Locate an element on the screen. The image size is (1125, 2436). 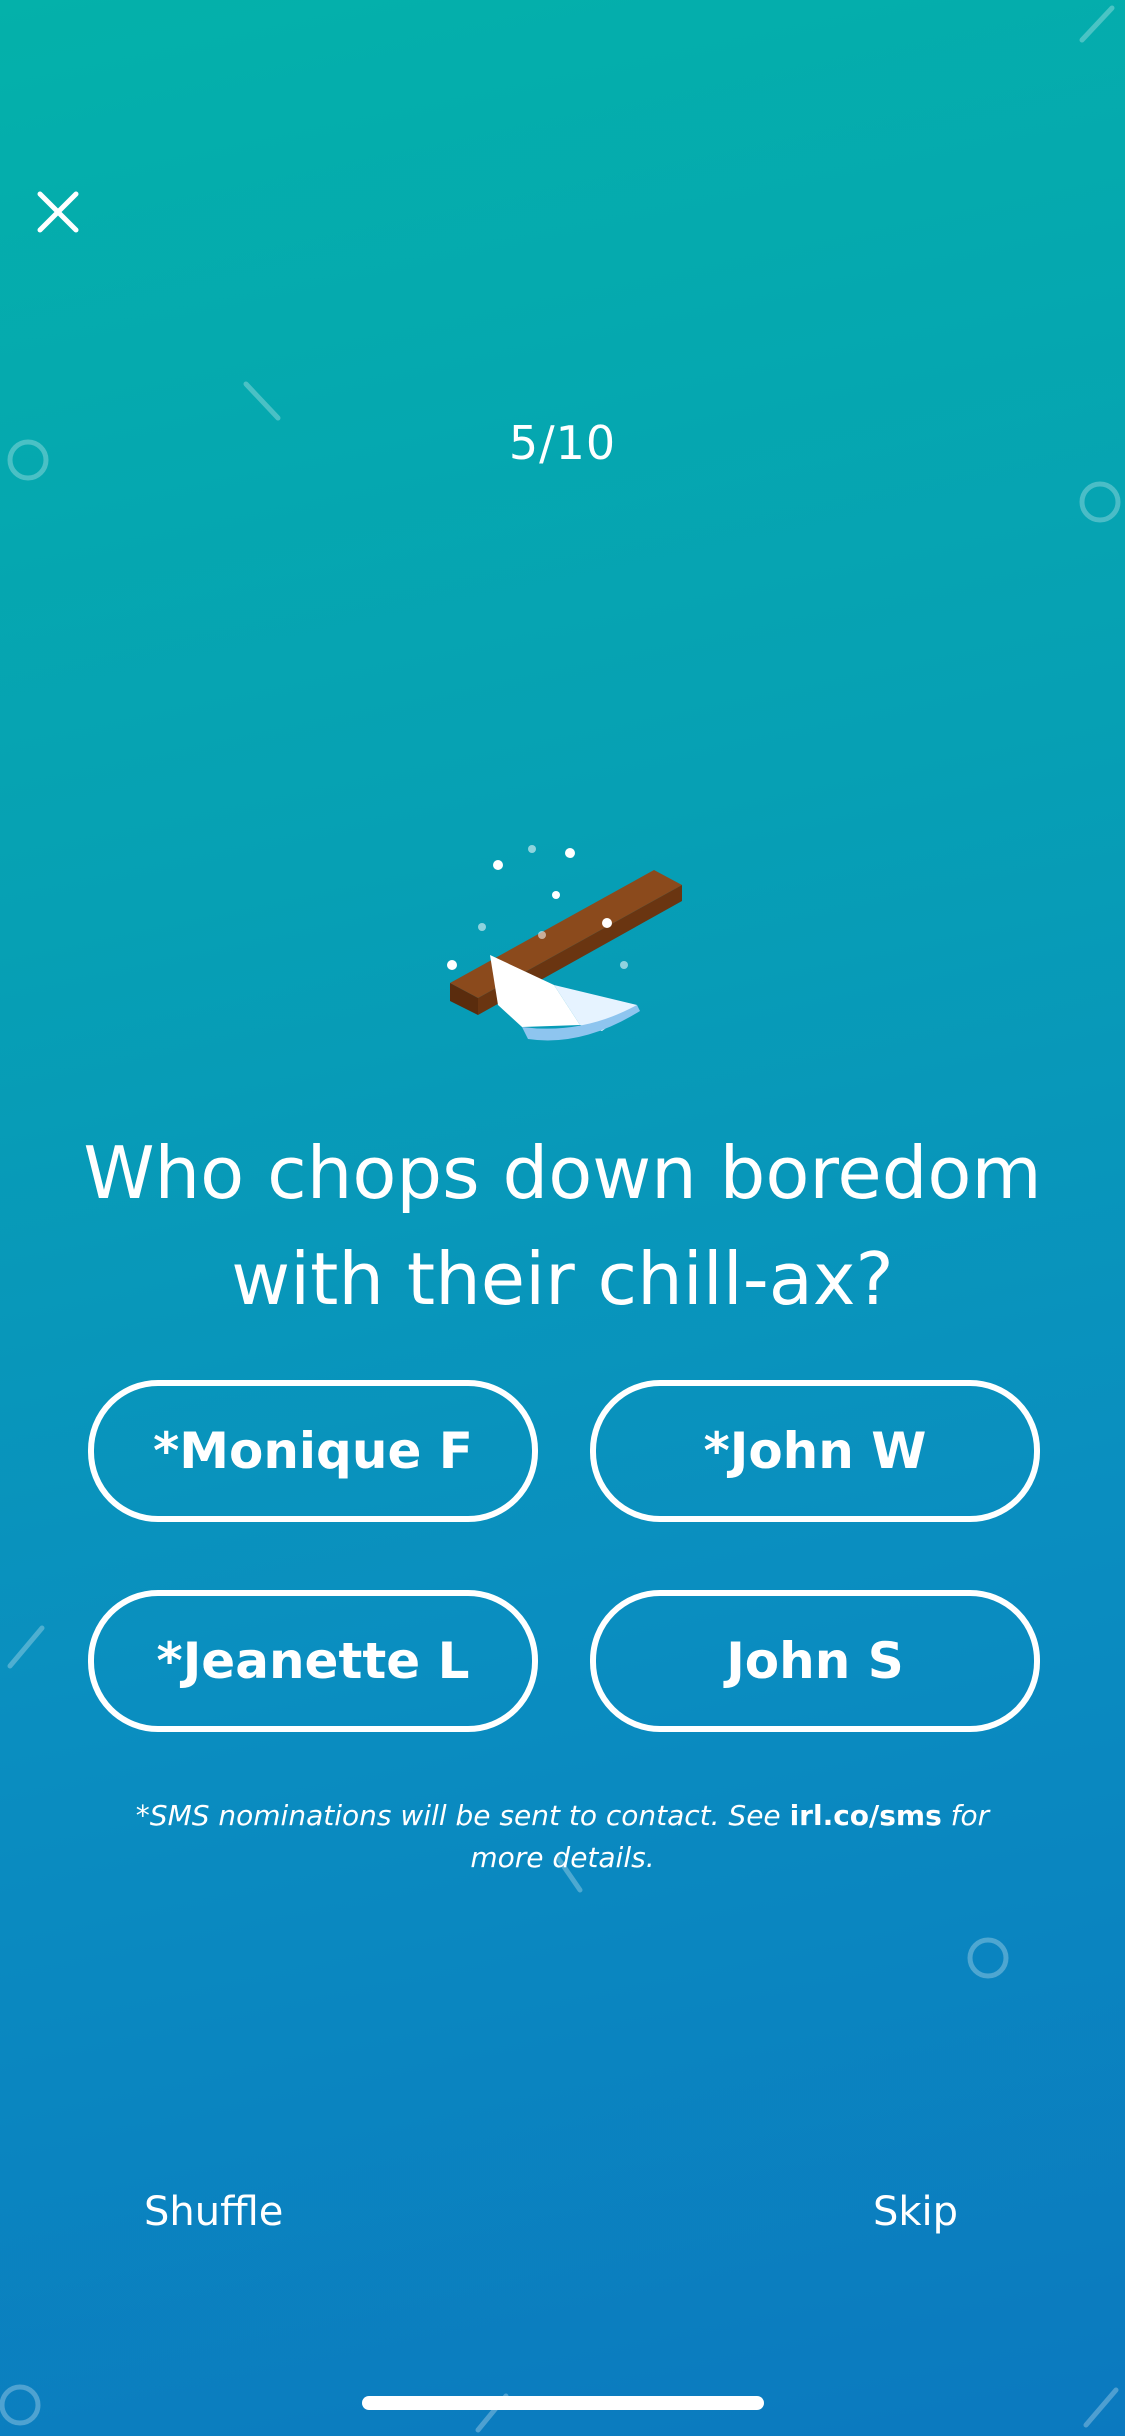
axe-illustration is located at coordinates (562, 955).